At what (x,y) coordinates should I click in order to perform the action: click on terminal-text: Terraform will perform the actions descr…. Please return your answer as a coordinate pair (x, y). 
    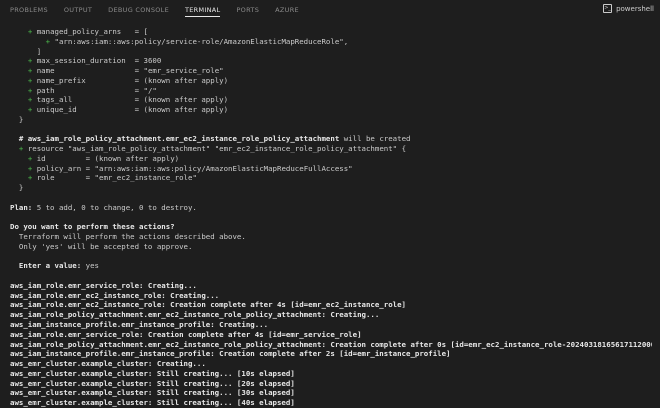
    Looking at the image, I should click on (128, 237).